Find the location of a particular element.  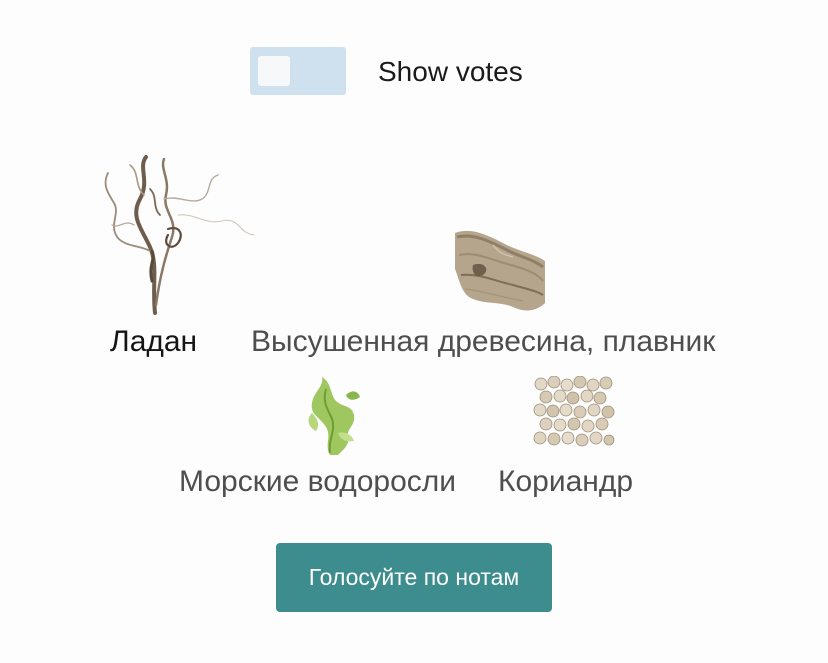

smoke-icon is located at coordinates (179, 235).